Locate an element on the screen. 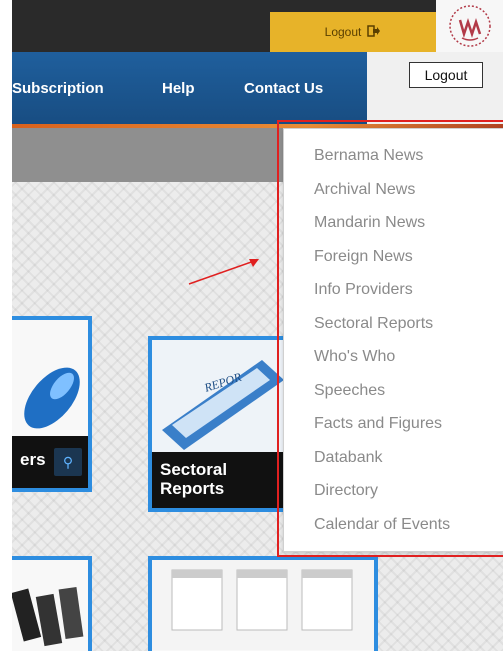 Image resolution: width=503 pixels, height=651 pixels. logout-button: Logout is located at coordinates (353, 32).